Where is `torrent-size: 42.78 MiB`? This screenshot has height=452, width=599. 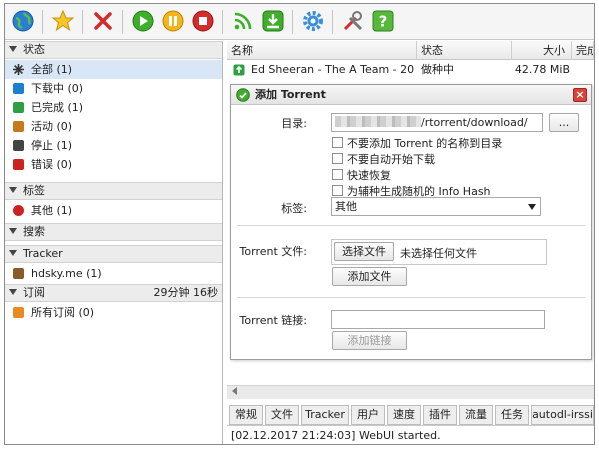
torrent-size: 42.78 MiB is located at coordinates (542, 69).